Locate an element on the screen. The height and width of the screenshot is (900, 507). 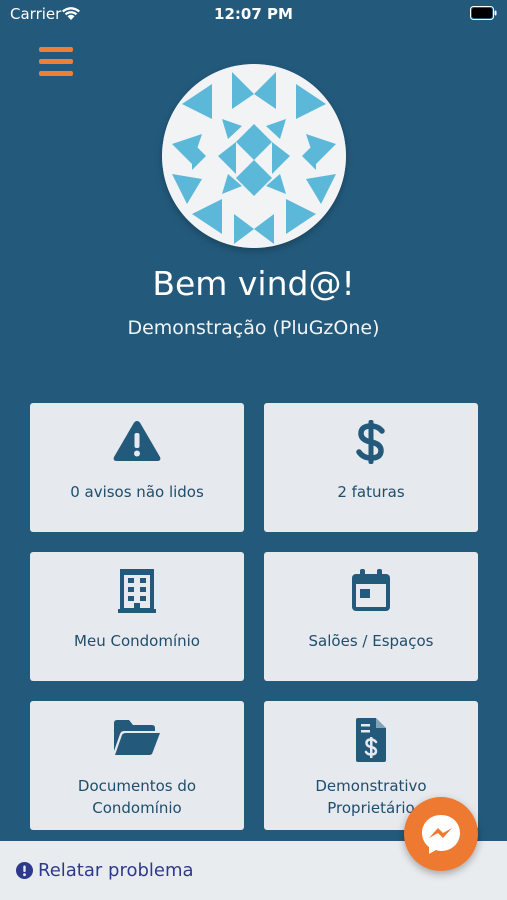
card-saloes: Salões / Espaços is located at coordinates (371, 616).